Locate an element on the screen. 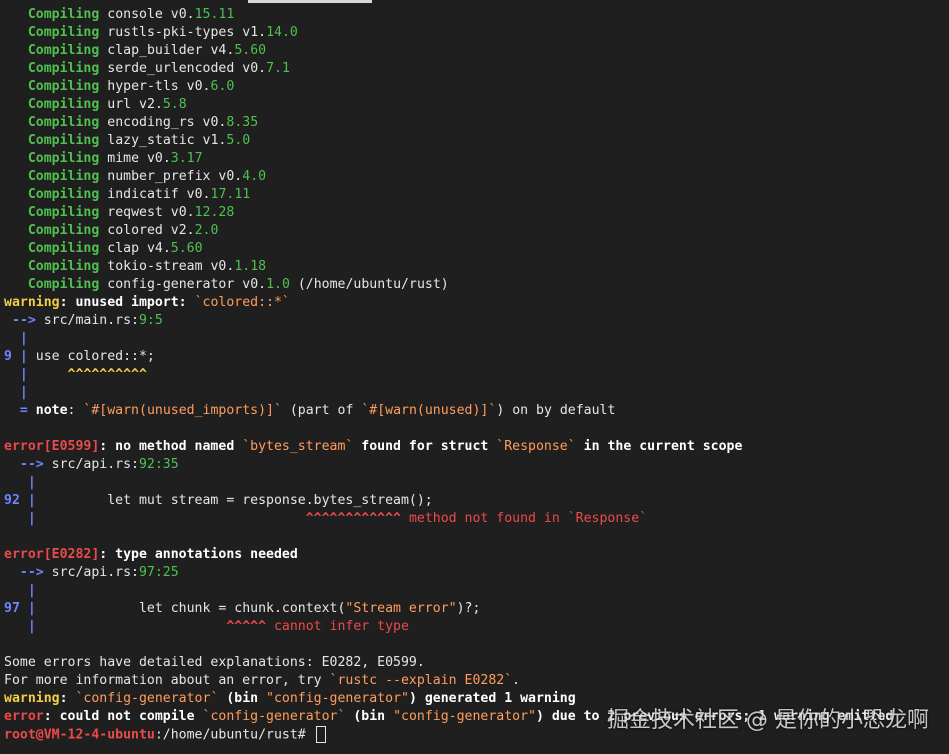 The width and height of the screenshot is (949, 754). compile-line: Compiling indicatif v0.17.11 is located at coordinates (139, 194).